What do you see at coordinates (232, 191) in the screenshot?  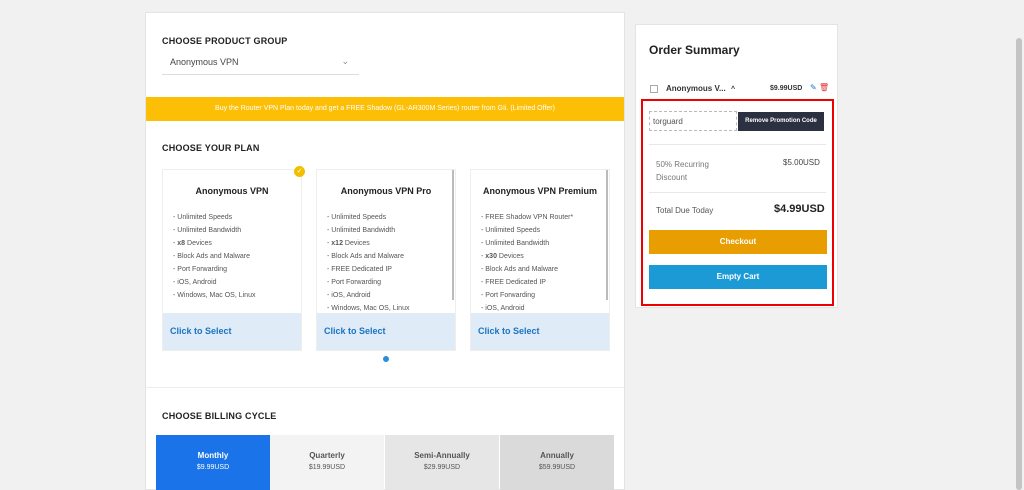 I see `plan-name: Anonymous VPN` at bounding box center [232, 191].